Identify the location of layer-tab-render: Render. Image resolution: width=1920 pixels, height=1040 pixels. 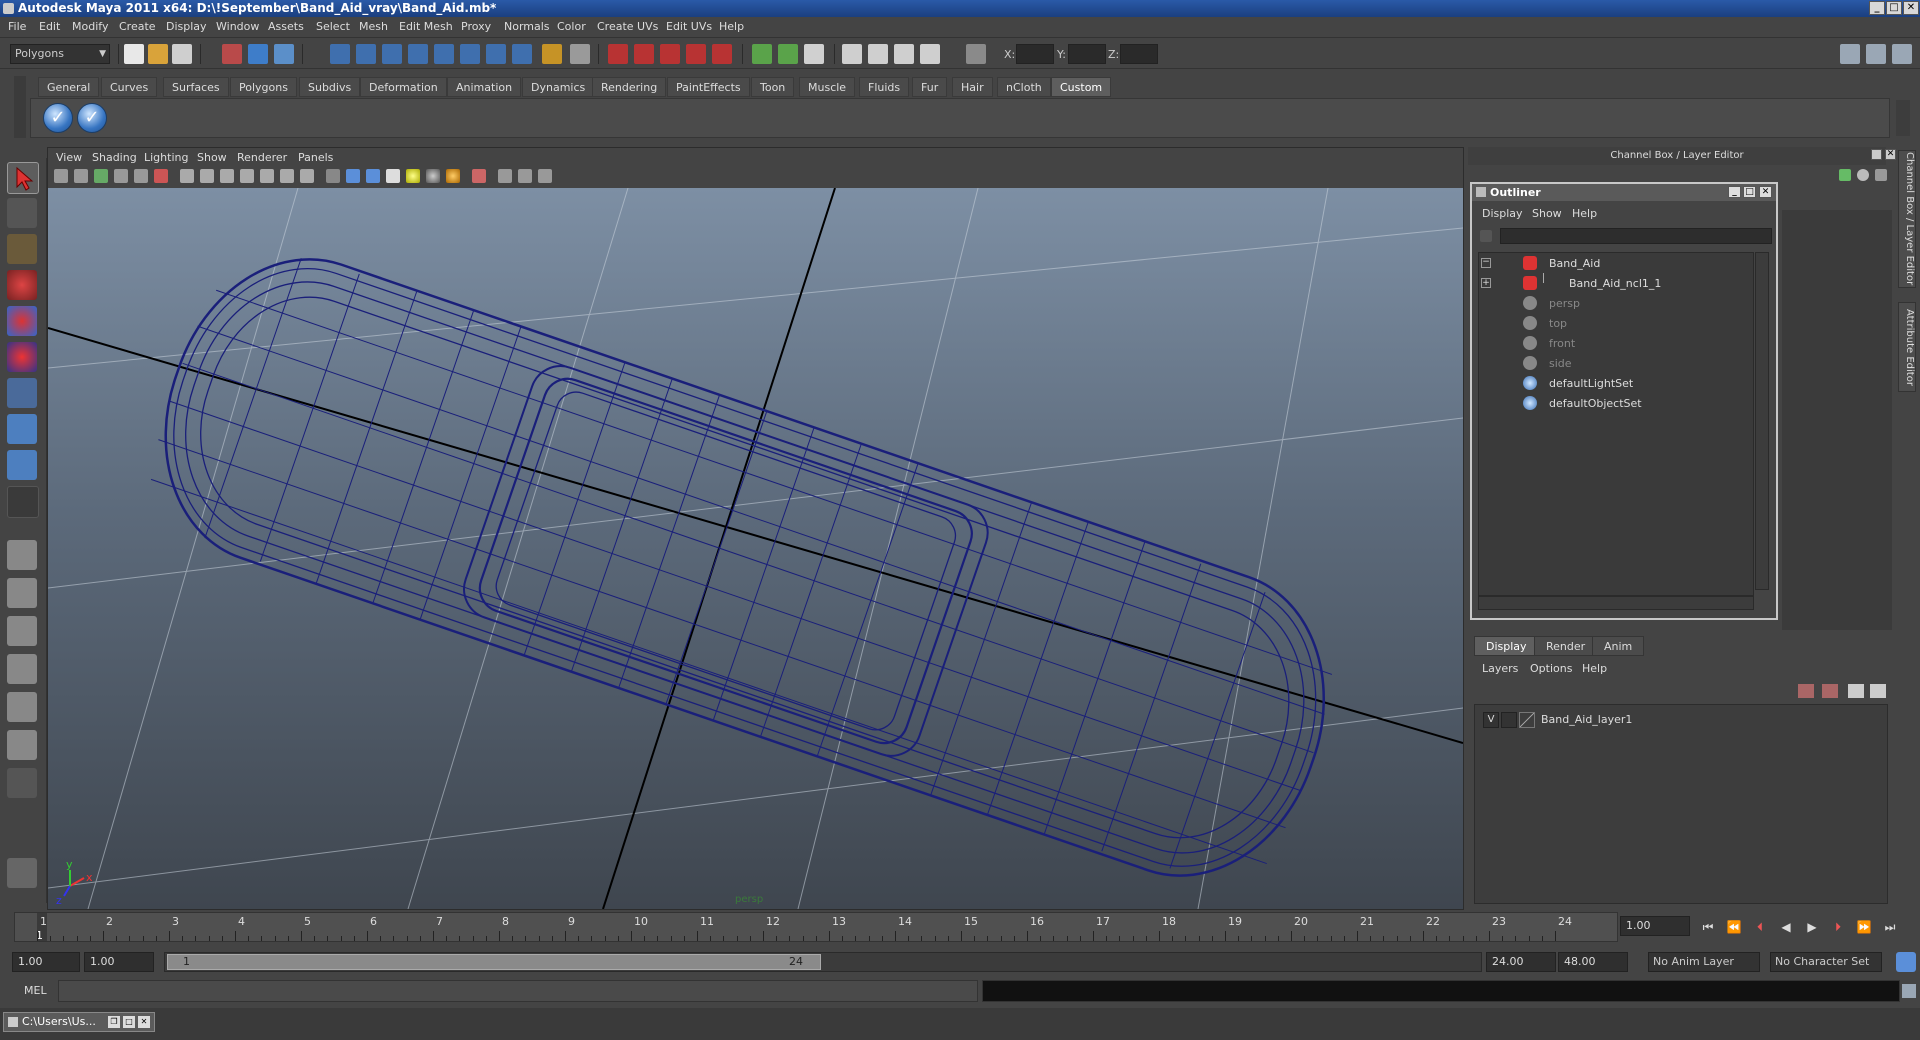
(1566, 646).